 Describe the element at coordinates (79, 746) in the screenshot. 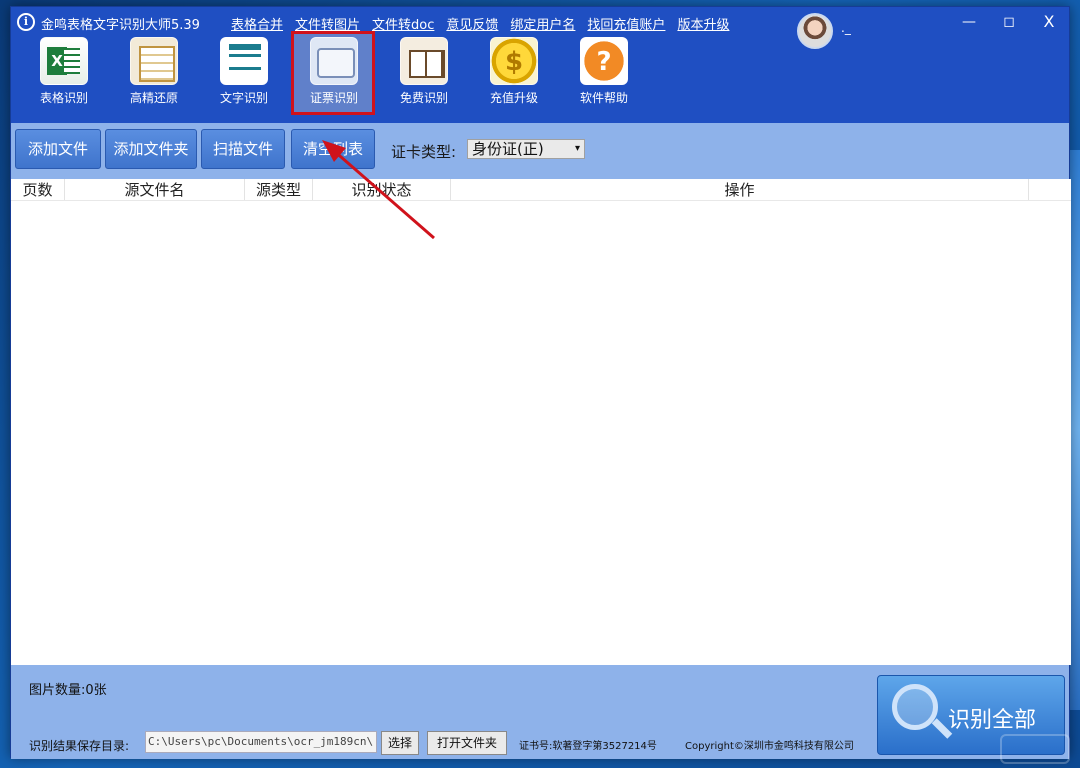

I see `save-dir-label: 识别结果保存目录:` at that location.